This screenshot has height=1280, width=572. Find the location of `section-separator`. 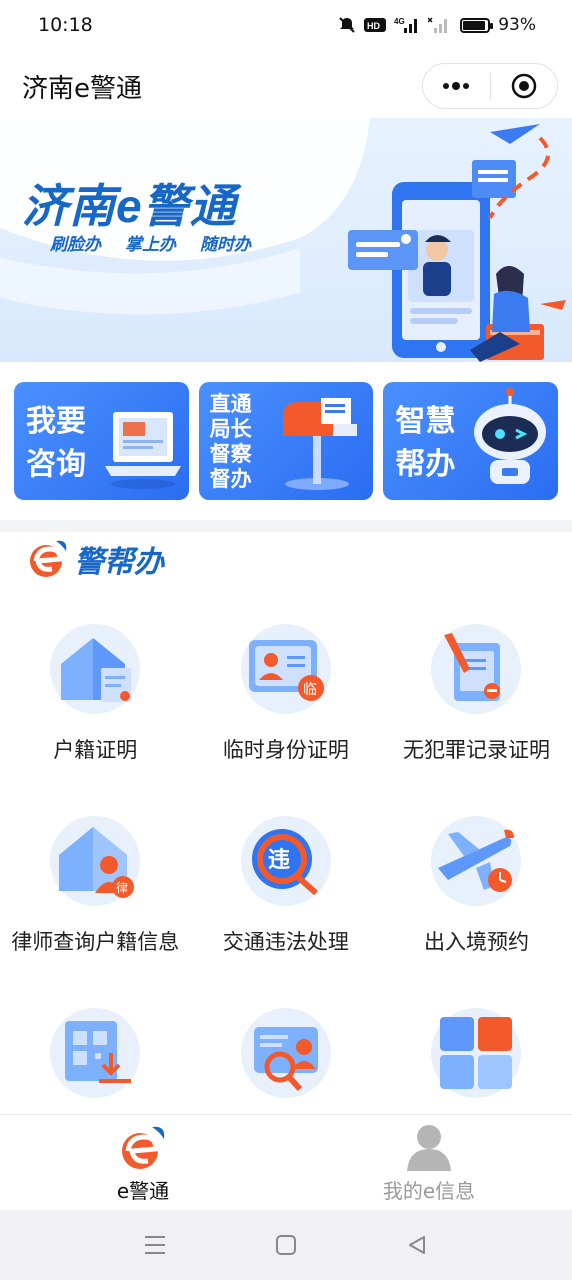

section-separator is located at coordinates (286, 526).